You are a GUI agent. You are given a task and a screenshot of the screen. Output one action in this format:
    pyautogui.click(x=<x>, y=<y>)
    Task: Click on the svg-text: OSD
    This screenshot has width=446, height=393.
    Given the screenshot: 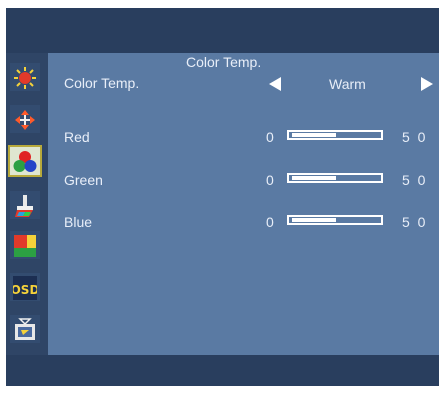 What is the action you would take?
    pyautogui.click(x=25, y=290)
    